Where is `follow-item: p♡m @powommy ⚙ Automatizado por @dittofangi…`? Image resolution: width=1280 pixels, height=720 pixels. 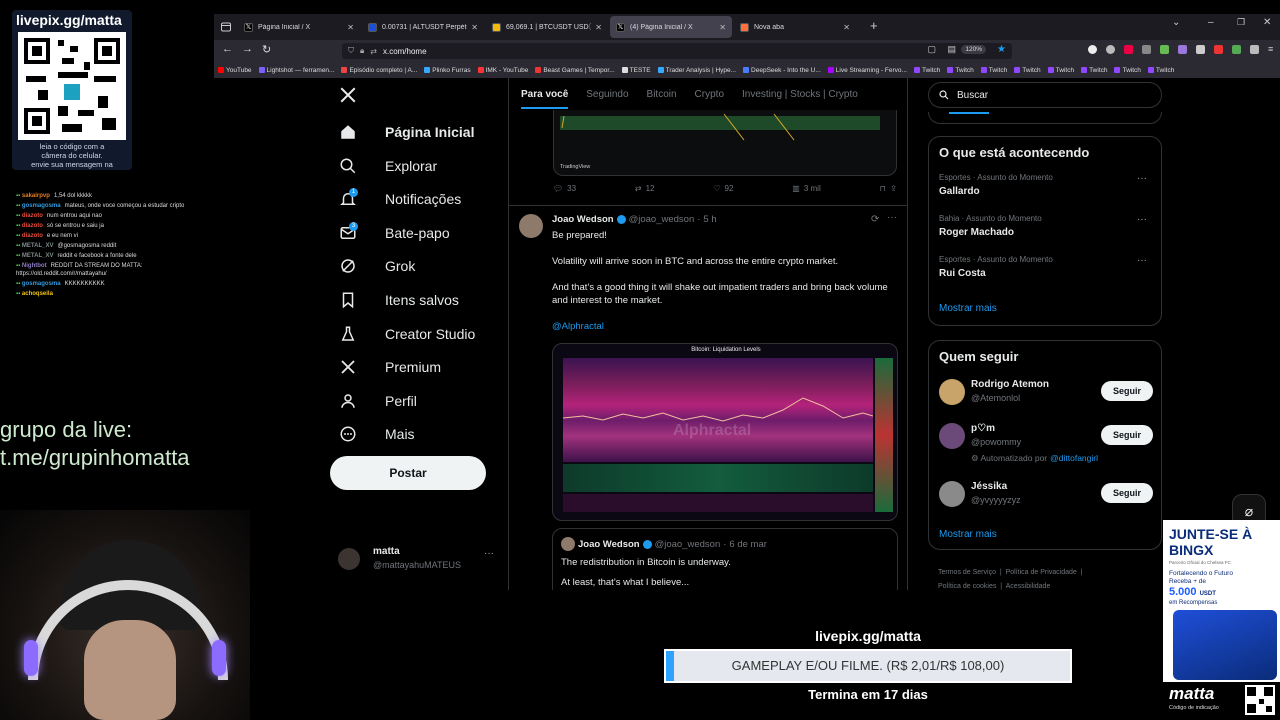
follow-item: p♡m @powommy ⚙ Automatizado por @dittofangi… is located at coordinates (1046, 442).